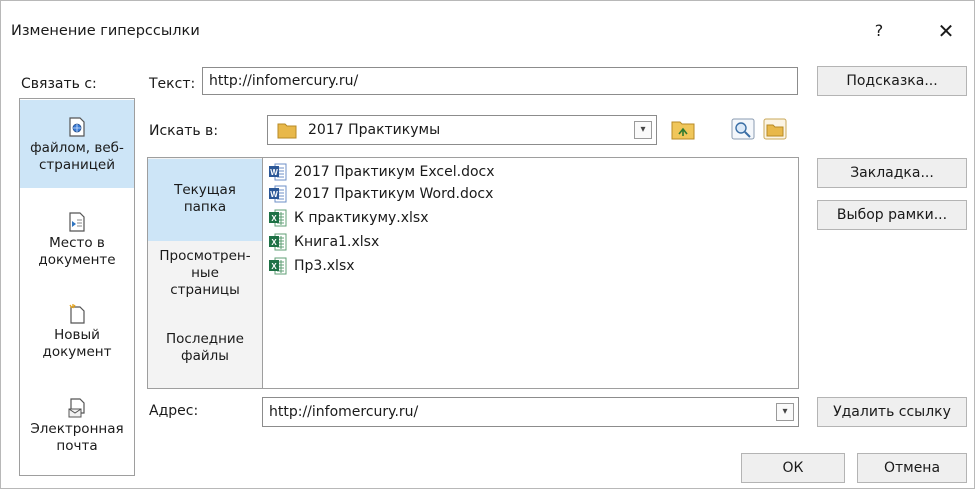 This screenshot has height=489, width=975. I want to click on place-label-line: Просмотрен-, so click(205, 256).